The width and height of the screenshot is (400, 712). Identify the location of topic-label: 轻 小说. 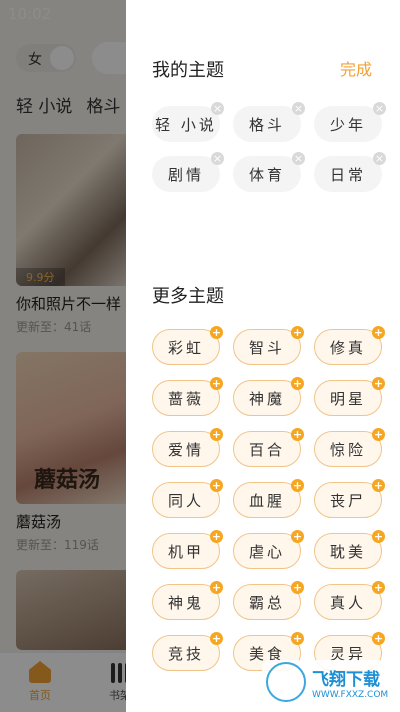
(186, 124).